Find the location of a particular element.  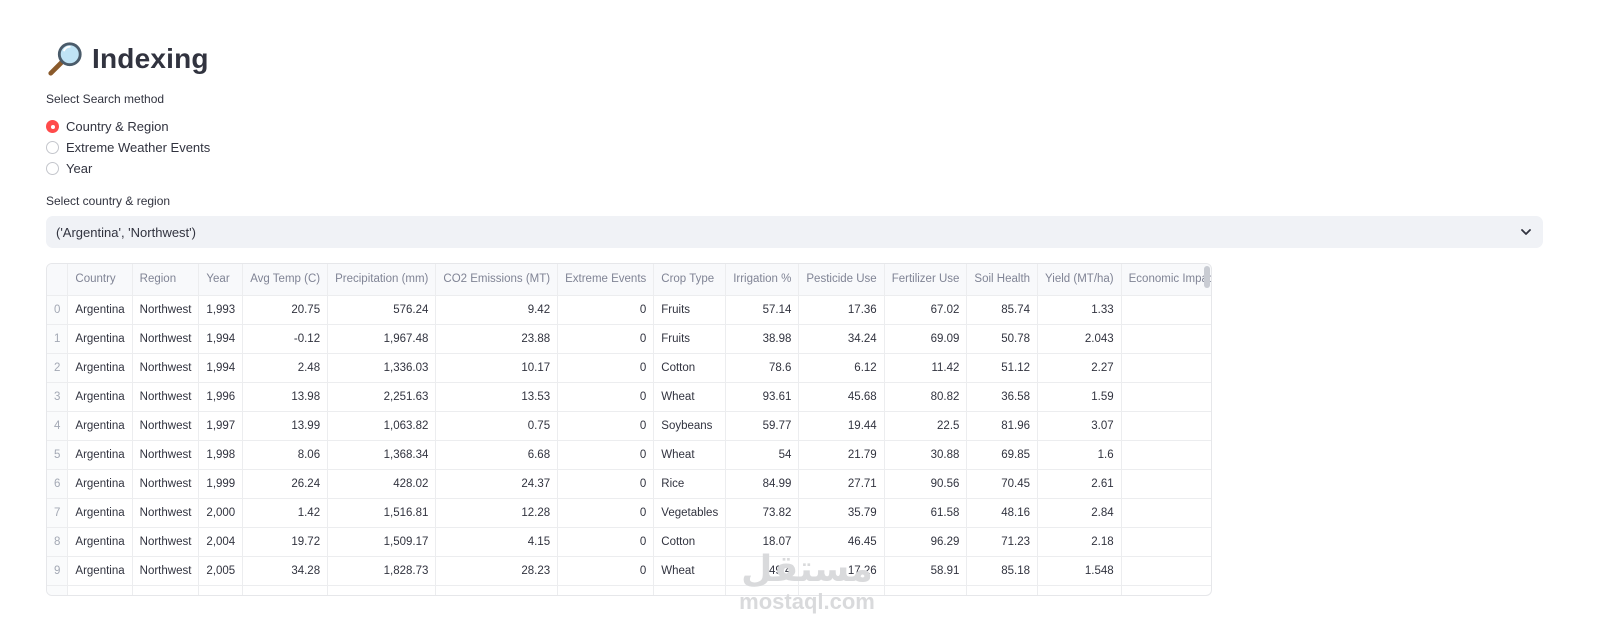

table-cell: 49.4 is located at coordinates (762, 571).